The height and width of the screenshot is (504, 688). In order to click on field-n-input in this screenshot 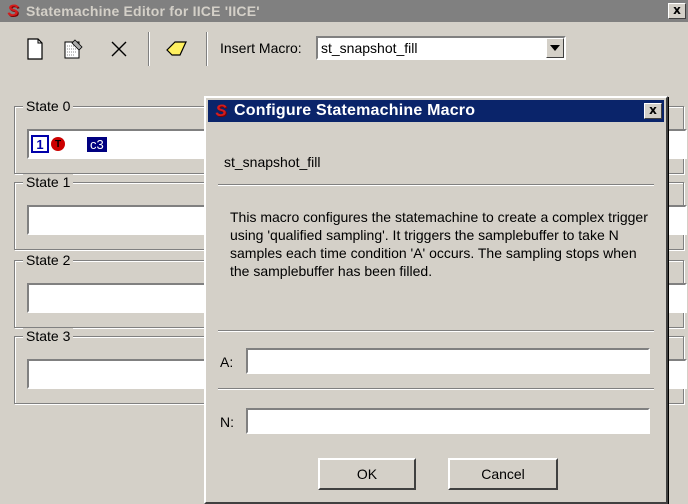, I will do `click(448, 421)`.